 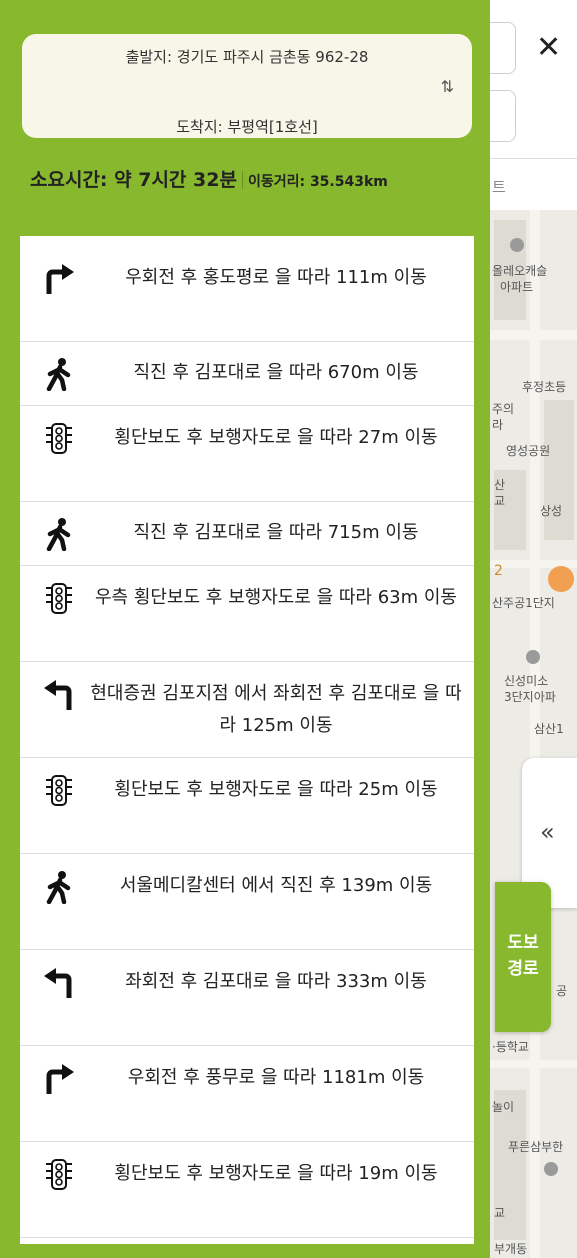 I want to click on search-header: ✕ 트, so click(x=533, y=105).